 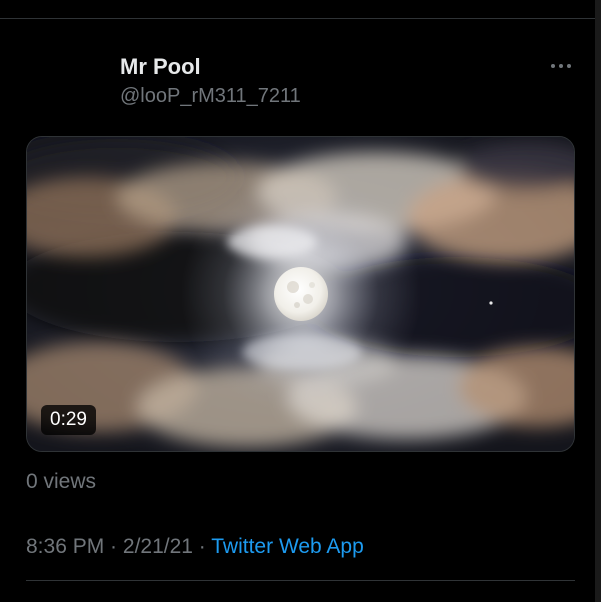 What do you see at coordinates (65, 546) in the screenshot?
I see `tweet-time: 8:36 PM` at bounding box center [65, 546].